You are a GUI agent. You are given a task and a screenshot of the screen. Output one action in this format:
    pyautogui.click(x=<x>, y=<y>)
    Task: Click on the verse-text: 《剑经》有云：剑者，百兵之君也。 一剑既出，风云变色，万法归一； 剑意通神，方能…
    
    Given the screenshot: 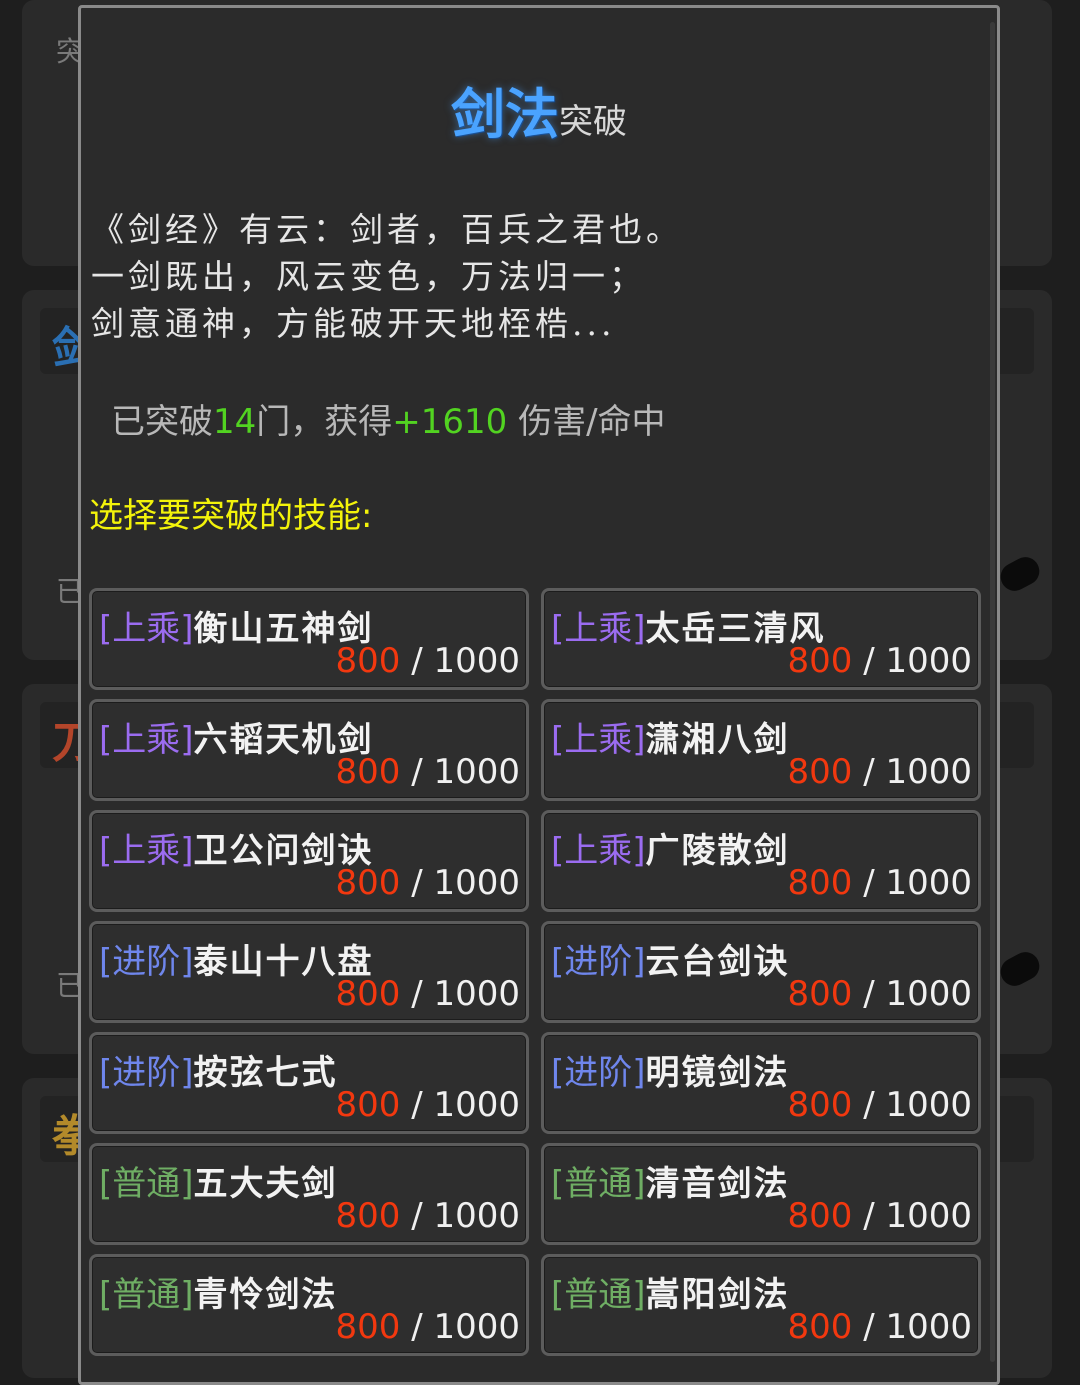 What is the action you would take?
    pyautogui.click(x=387, y=276)
    